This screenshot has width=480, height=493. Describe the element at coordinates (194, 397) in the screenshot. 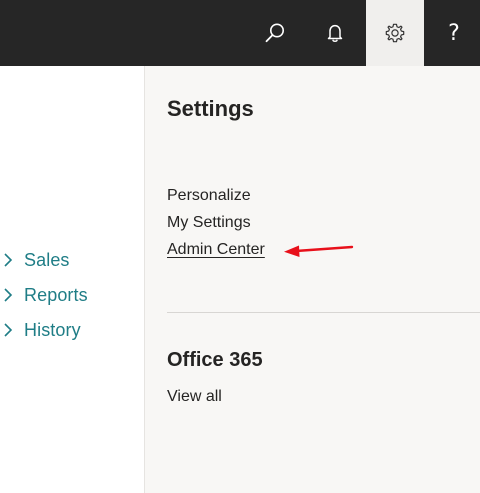

I see `view-all-link: View all` at that location.